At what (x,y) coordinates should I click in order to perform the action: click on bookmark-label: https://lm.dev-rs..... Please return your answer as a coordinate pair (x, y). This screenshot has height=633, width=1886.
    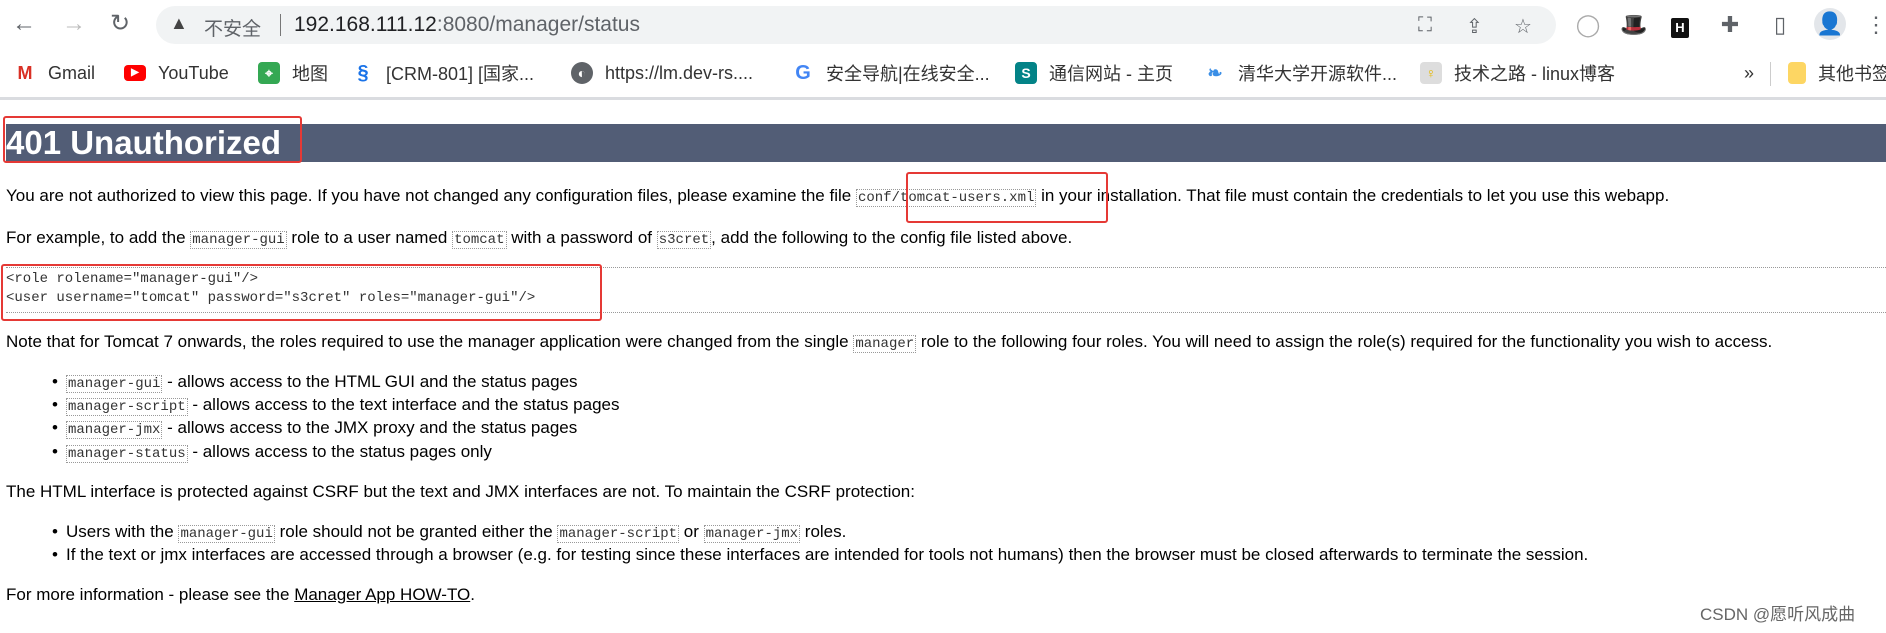
    Looking at the image, I should click on (679, 72).